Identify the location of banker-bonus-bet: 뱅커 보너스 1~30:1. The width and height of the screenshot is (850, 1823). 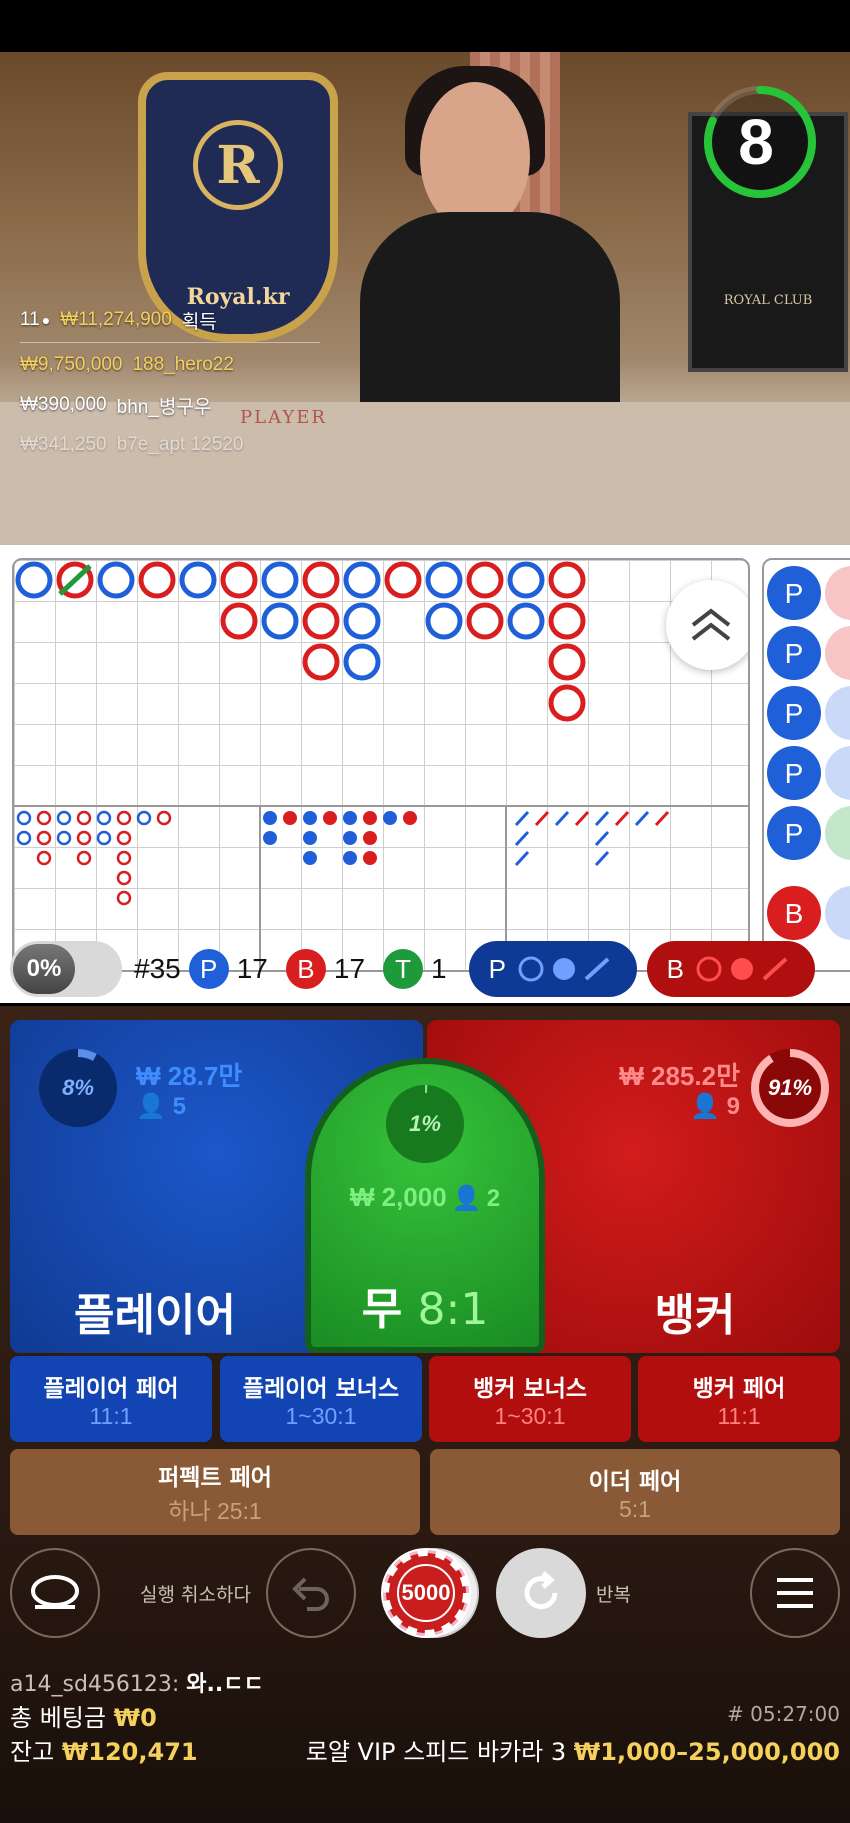
(530, 1399).